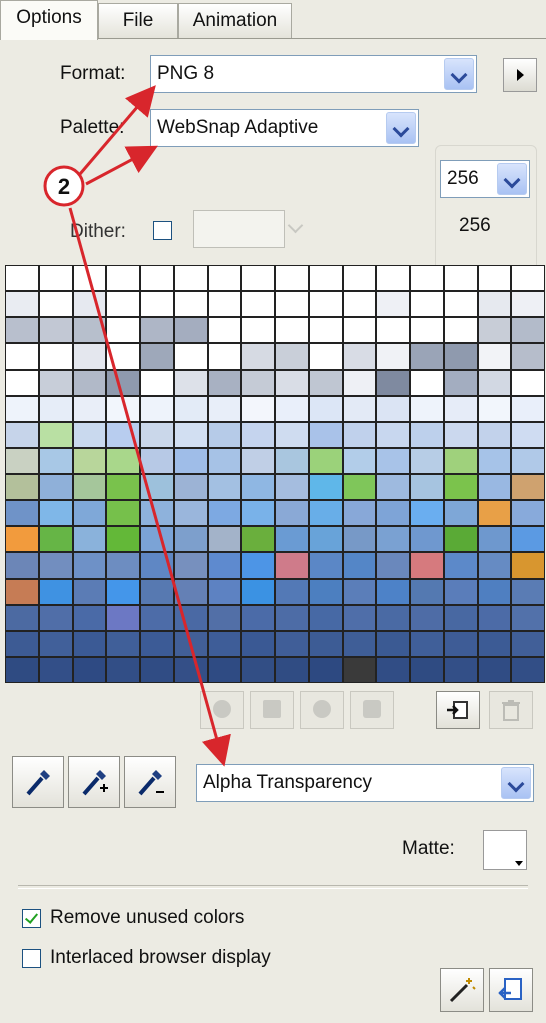 This screenshot has height=1023, width=546. Describe the element at coordinates (31, 958) in the screenshot. I see `interlaced-checkbox` at that location.